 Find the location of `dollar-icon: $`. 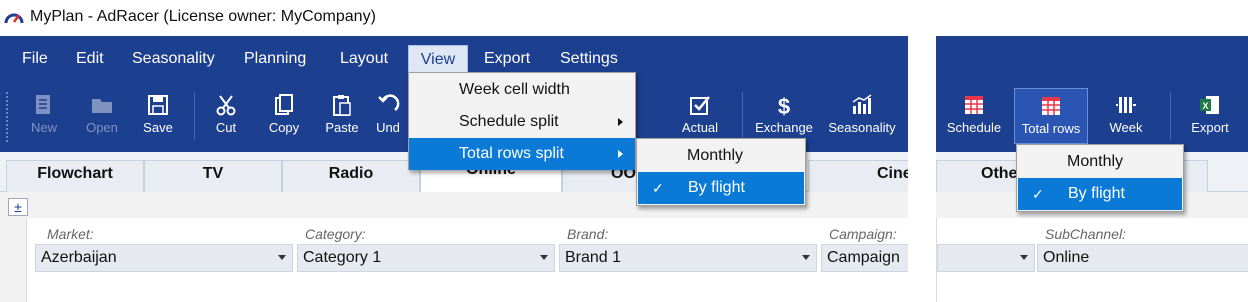

dollar-icon: $ is located at coordinates (784, 106).